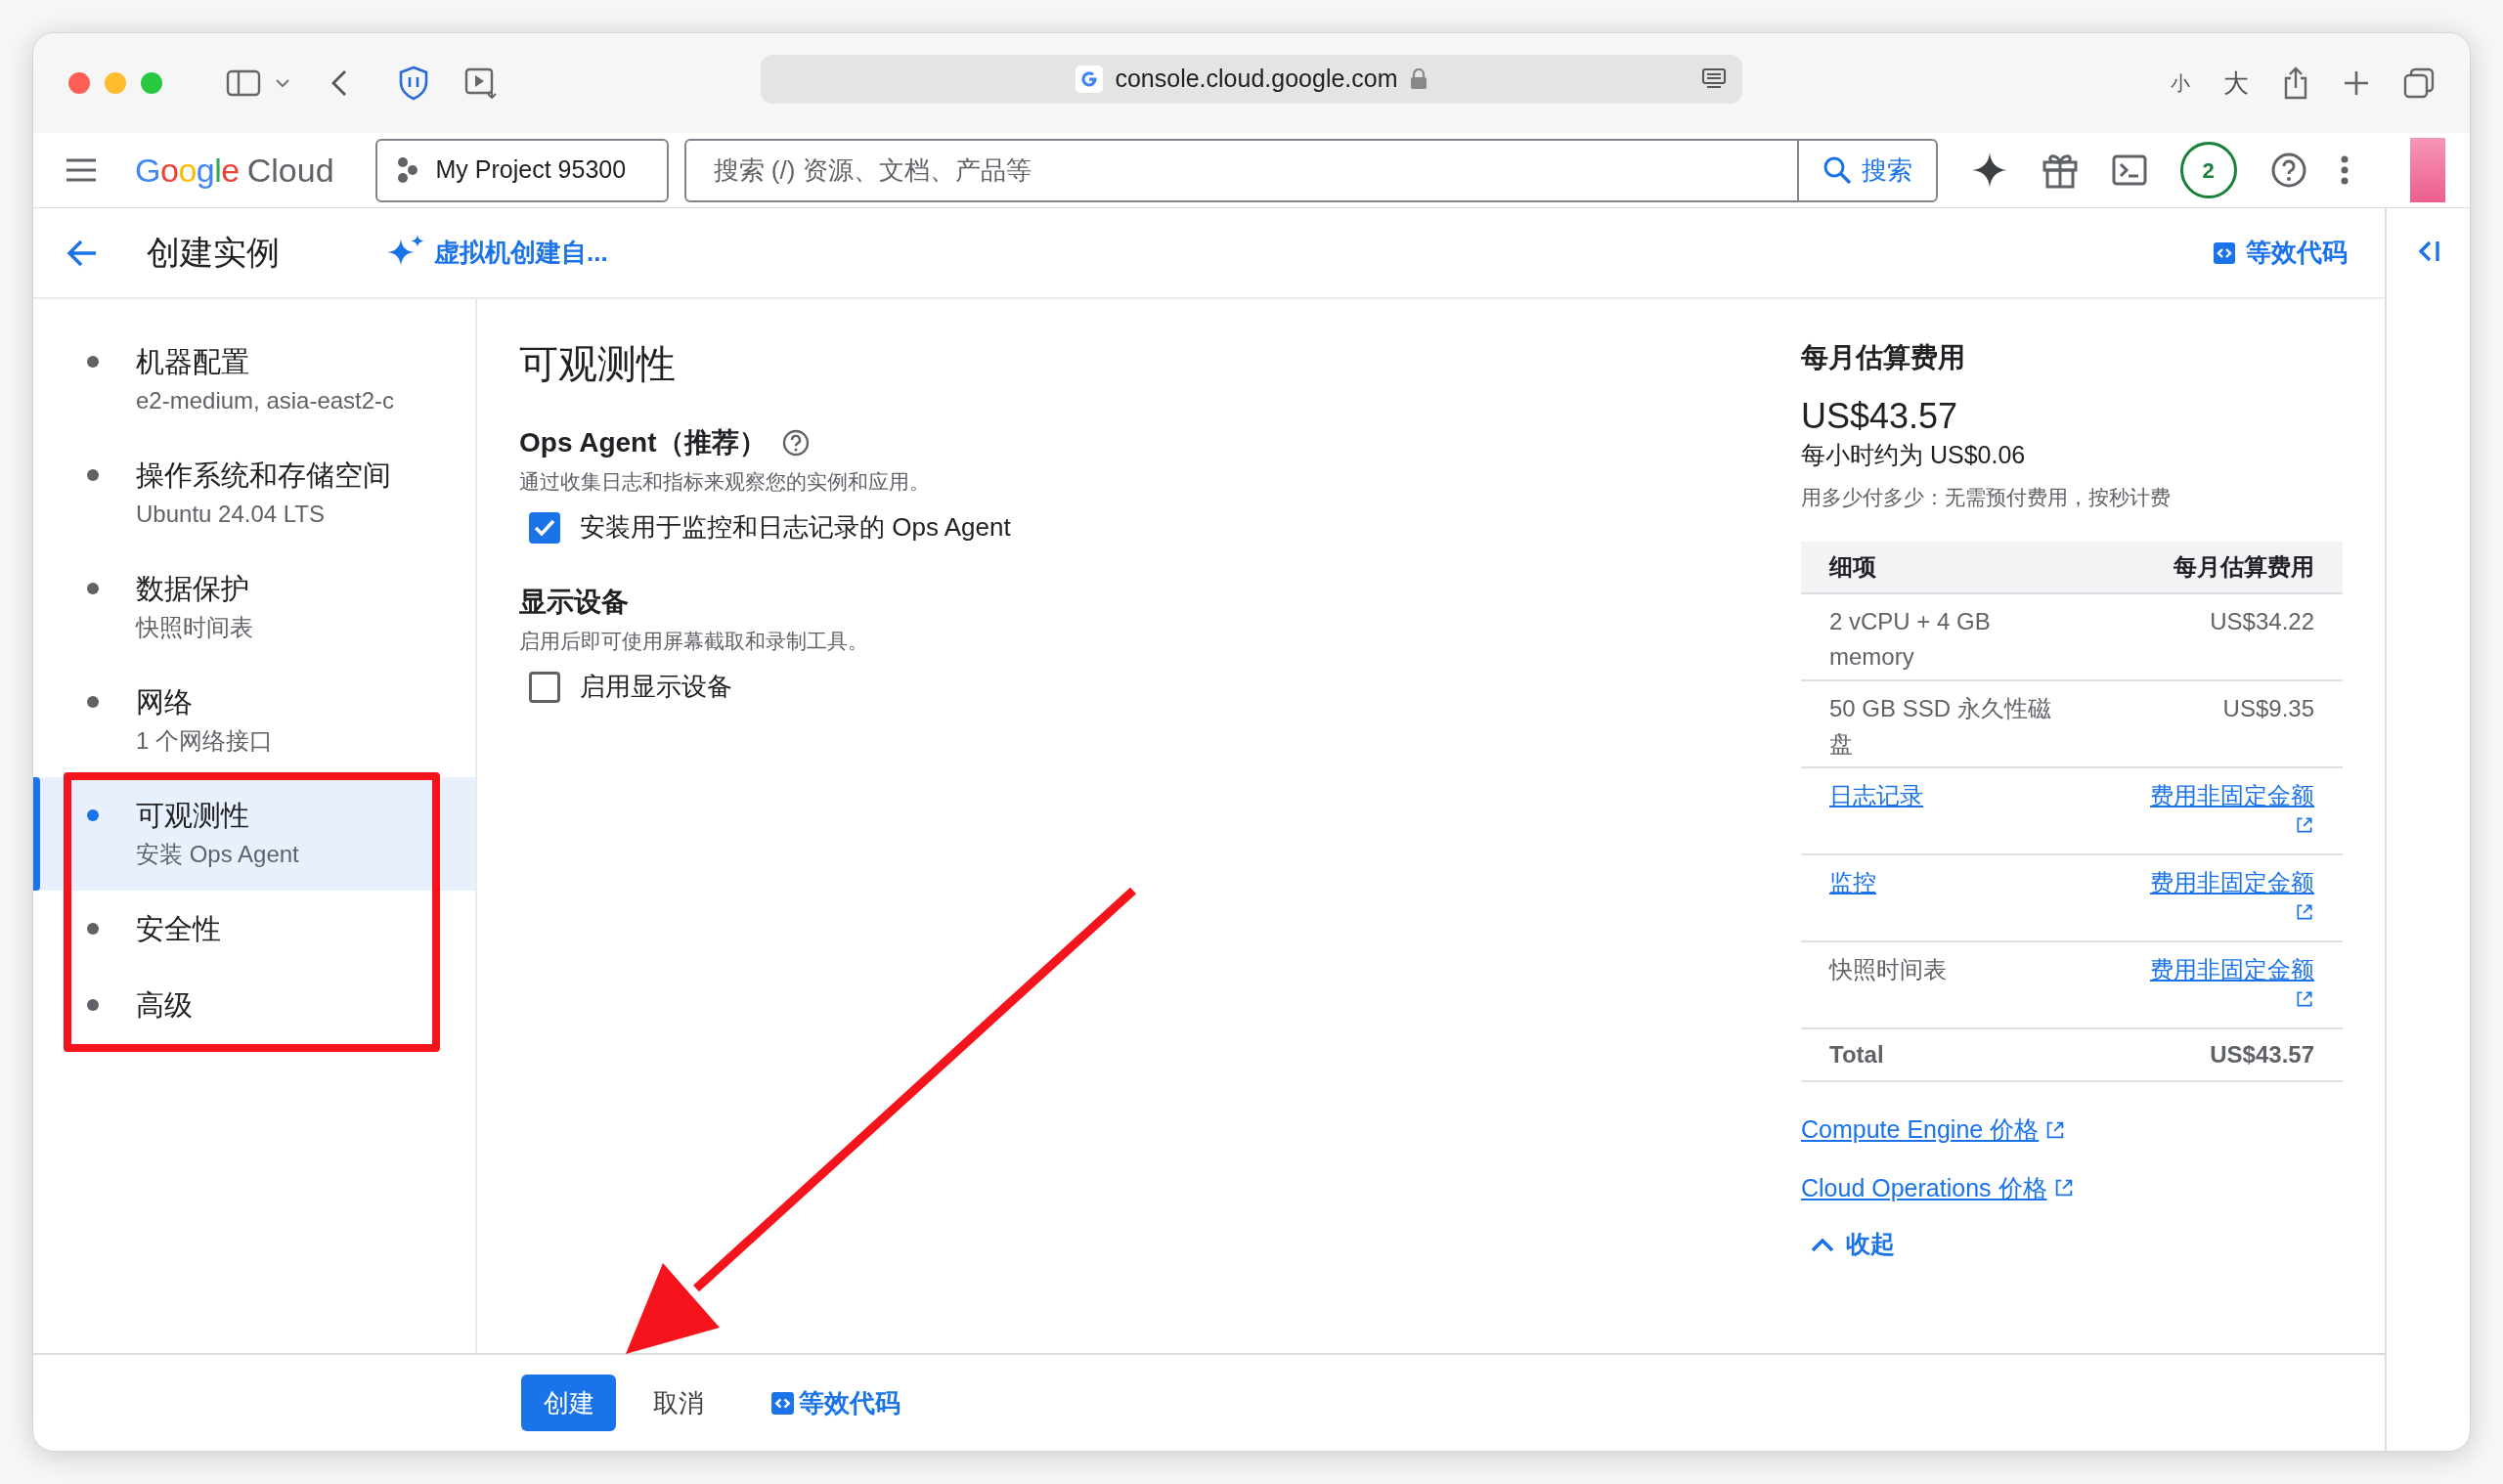 This screenshot has height=1484, width=2503. What do you see at coordinates (678, 1402) in the screenshot?
I see `cancel-button: 取消` at bounding box center [678, 1402].